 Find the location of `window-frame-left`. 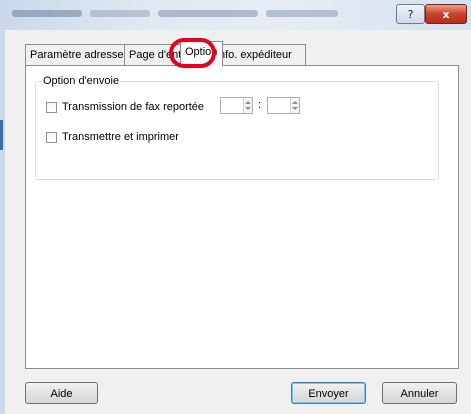

window-frame-left is located at coordinates (2, 222).